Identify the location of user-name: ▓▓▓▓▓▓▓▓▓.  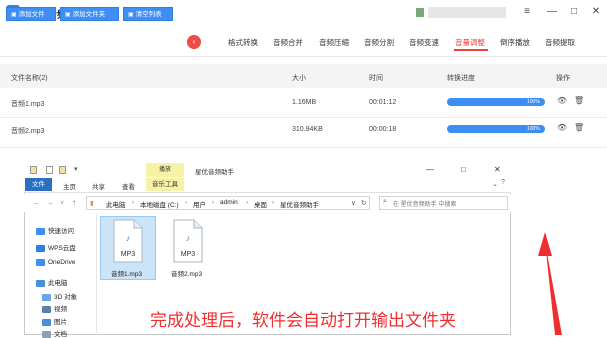
(467, 12).